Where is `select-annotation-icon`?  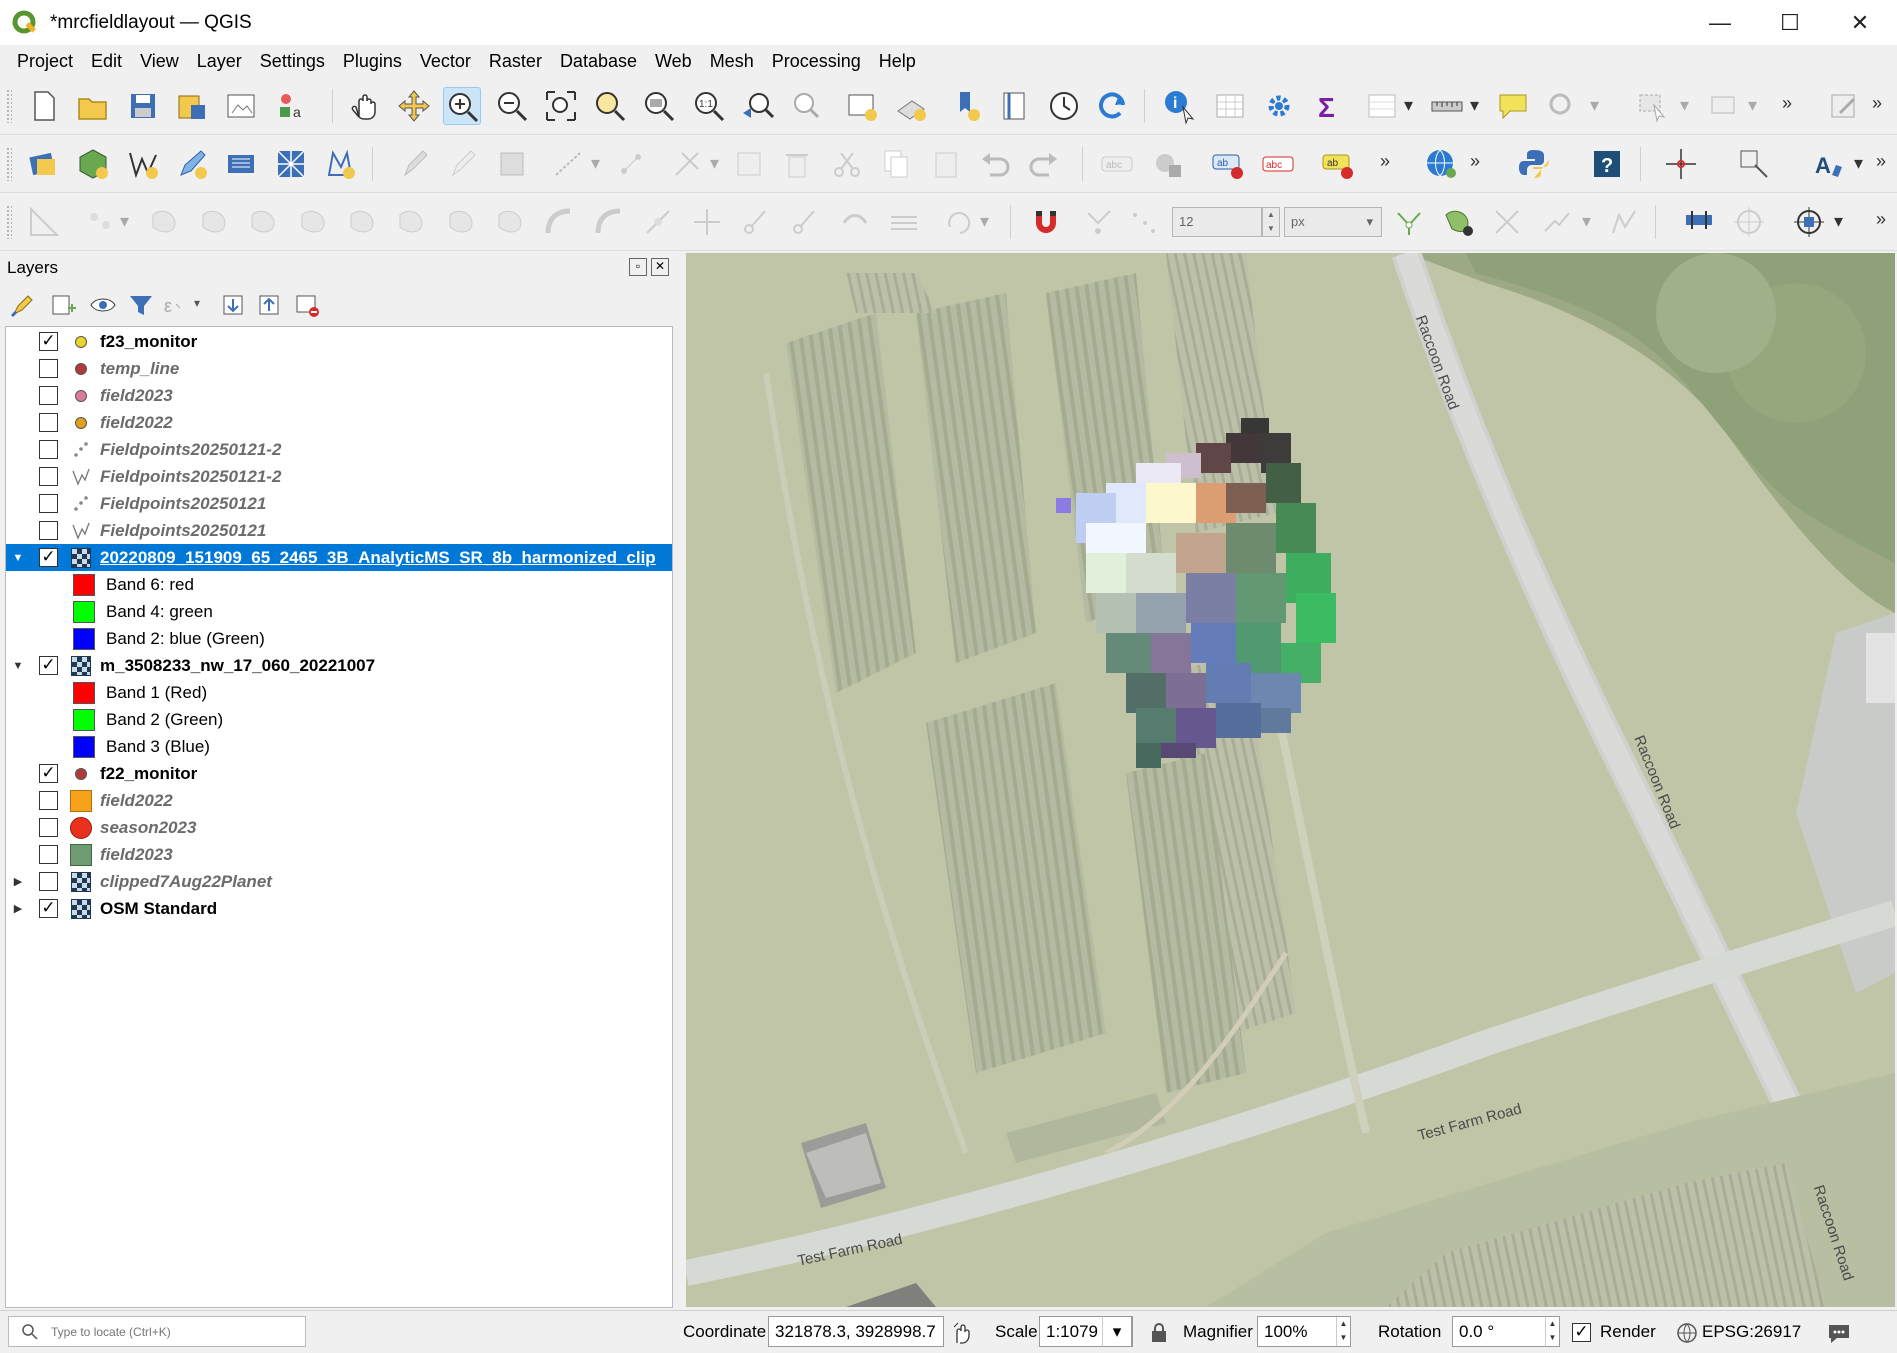 select-annotation-icon is located at coordinates (1562, 106).